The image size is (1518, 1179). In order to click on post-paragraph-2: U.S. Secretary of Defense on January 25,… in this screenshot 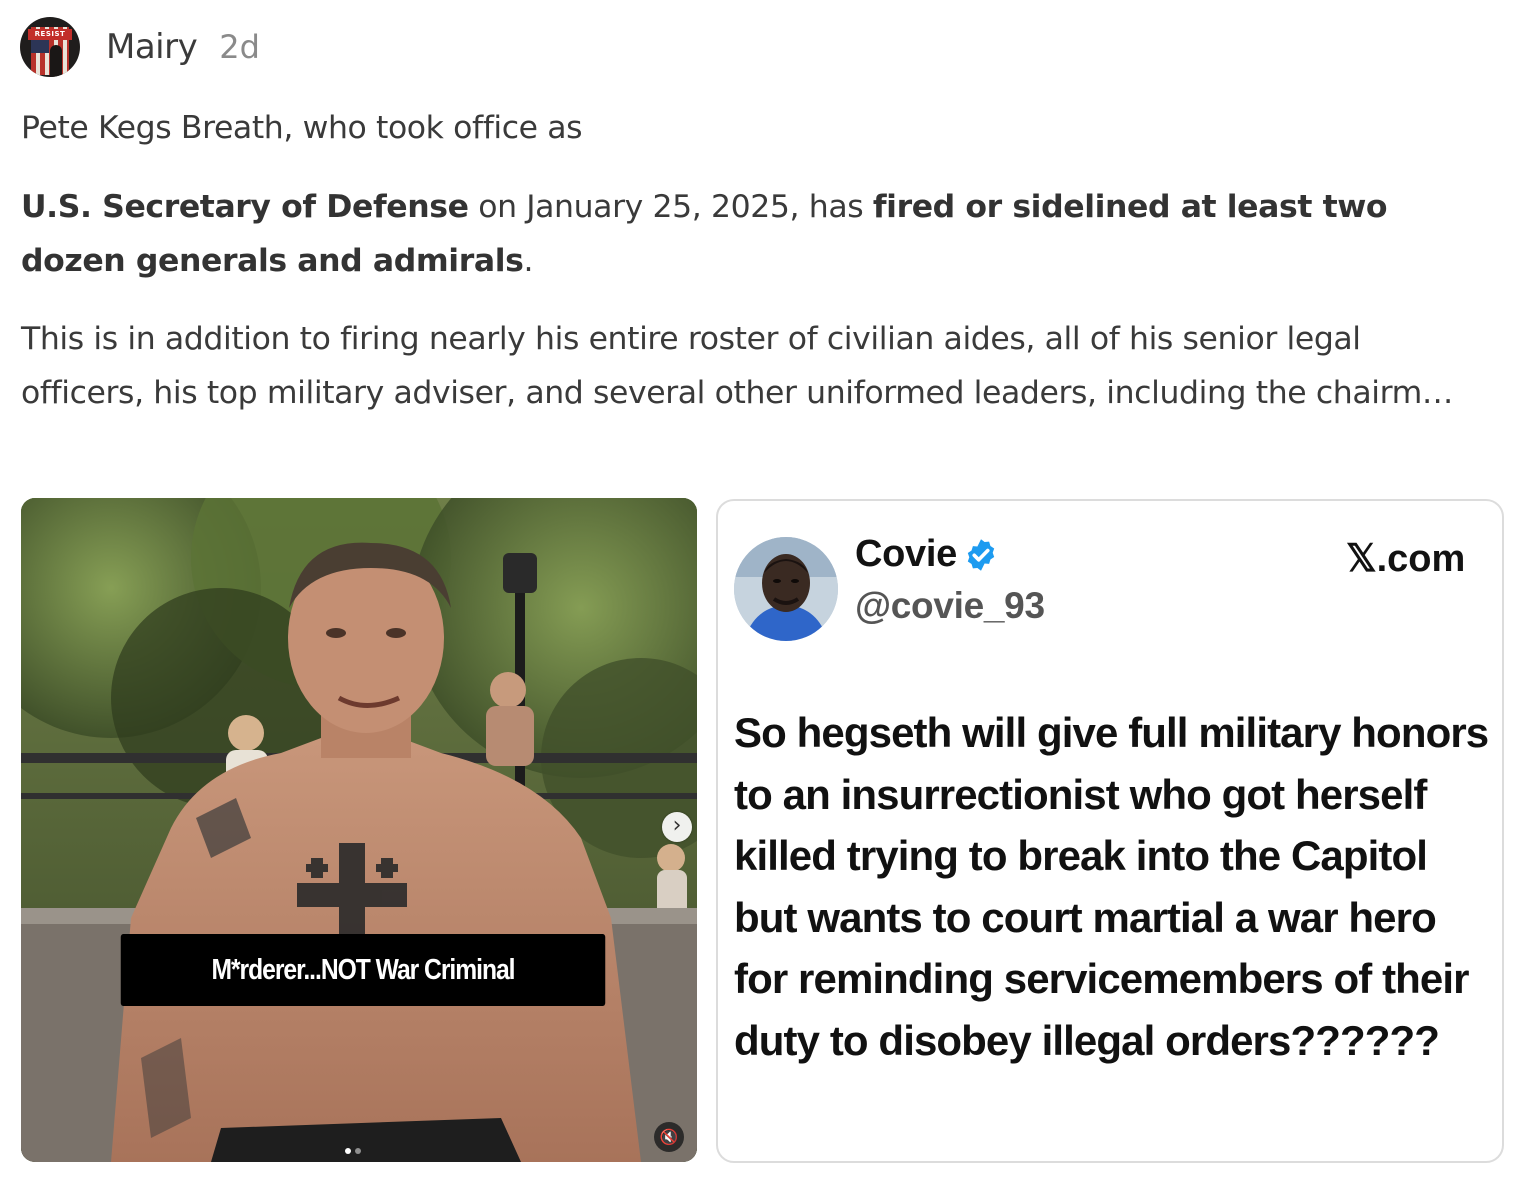, I will do `click(704, 234)`.